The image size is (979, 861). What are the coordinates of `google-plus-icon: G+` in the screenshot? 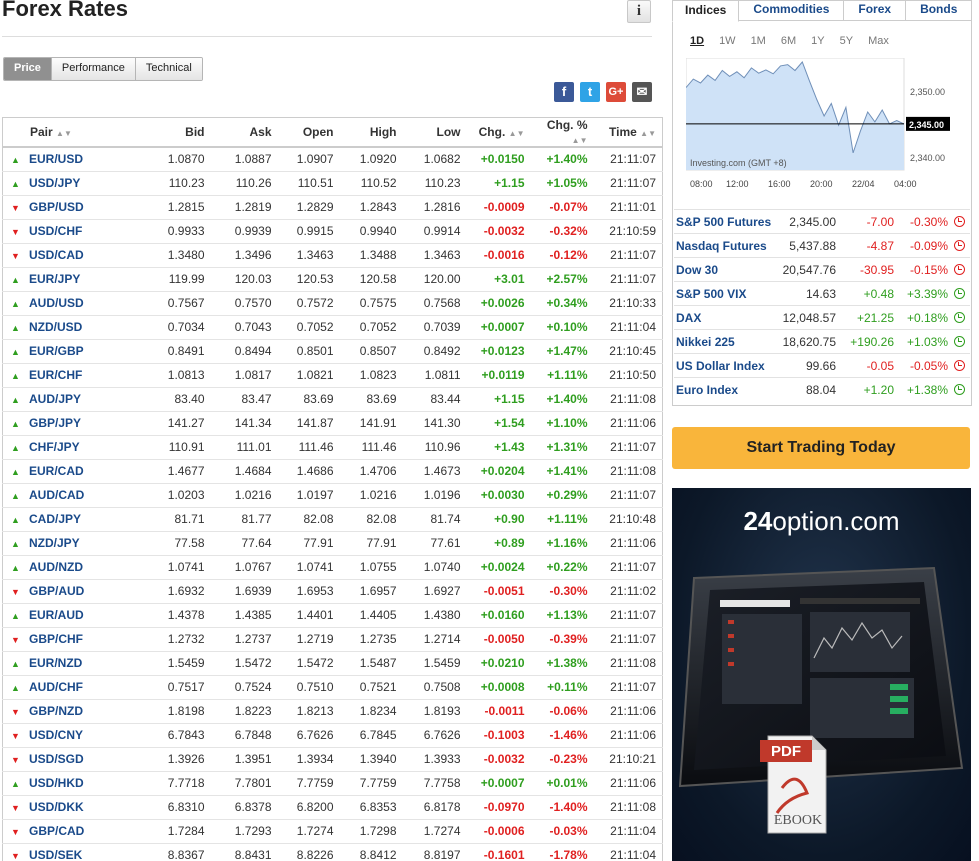 It's located at (616, 92).